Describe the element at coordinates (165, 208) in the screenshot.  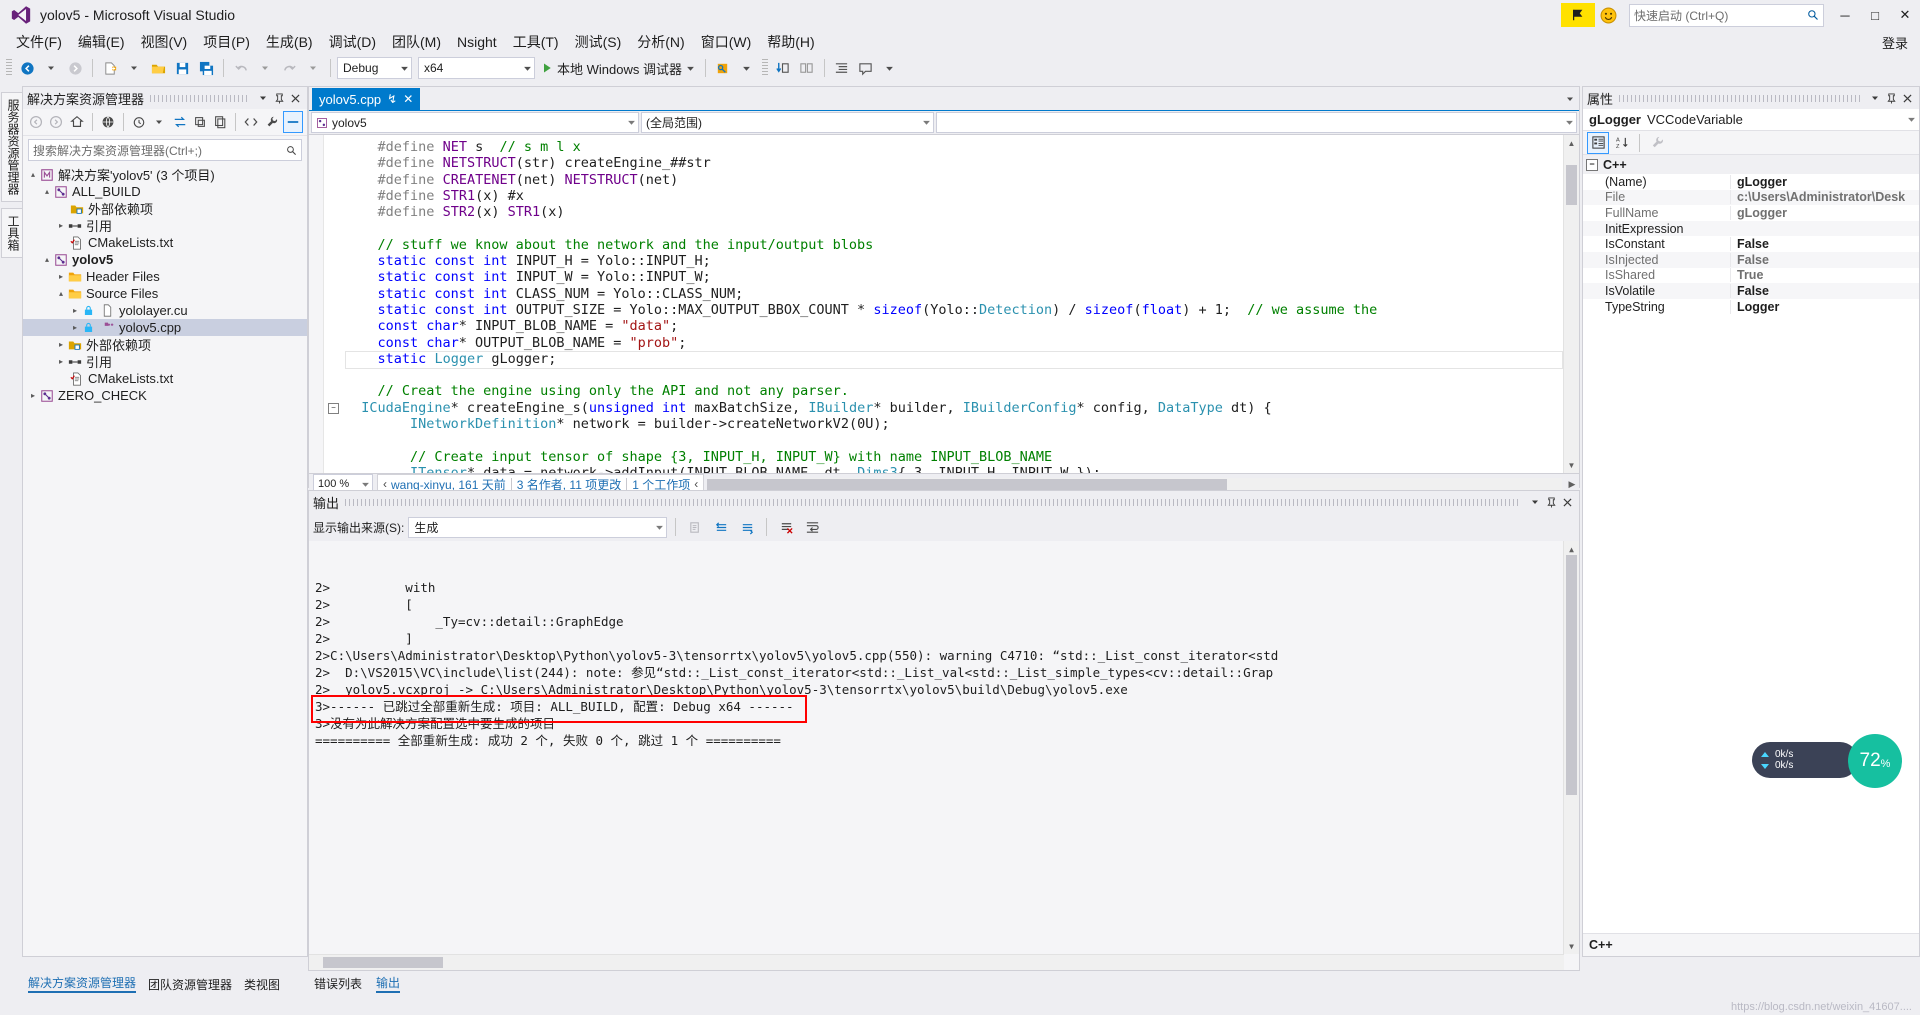
I see `tree-row-external-deps: 外部依赖项` at that location.